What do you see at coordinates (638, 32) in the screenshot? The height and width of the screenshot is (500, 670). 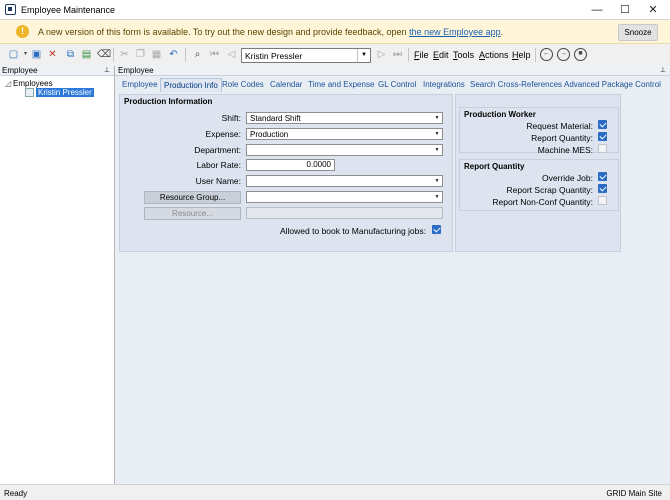 I see `snooze-button: Snooze` at bounding box center [638, 32].